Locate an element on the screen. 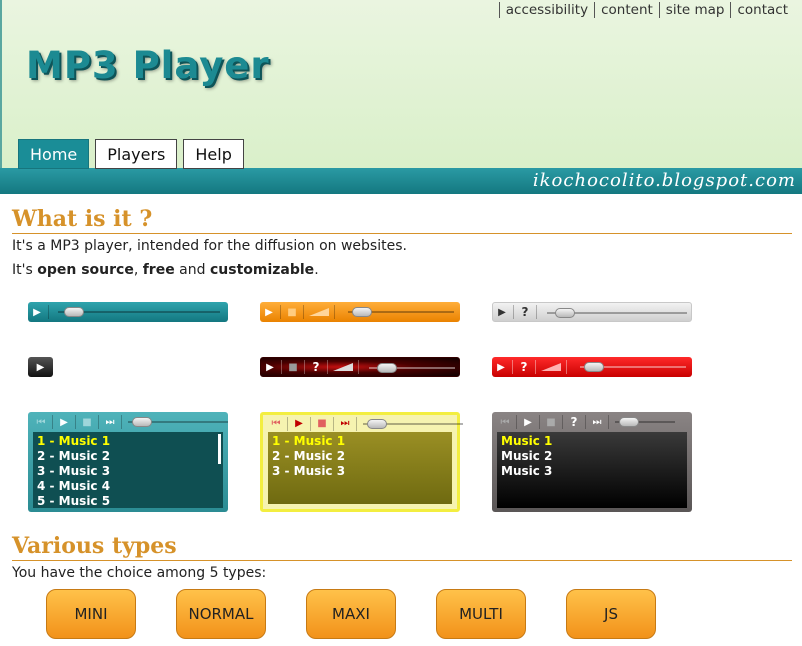 This screenshot has width=802, height=646. topnav-contact-link: contact is located at coordinates (762, 10).